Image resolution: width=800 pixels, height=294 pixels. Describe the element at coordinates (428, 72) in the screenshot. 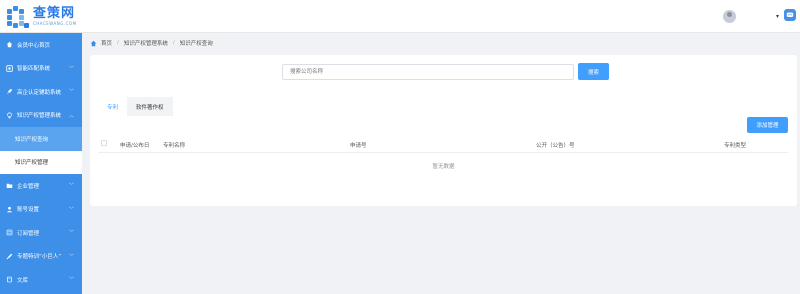

I see `search-input` at that location.